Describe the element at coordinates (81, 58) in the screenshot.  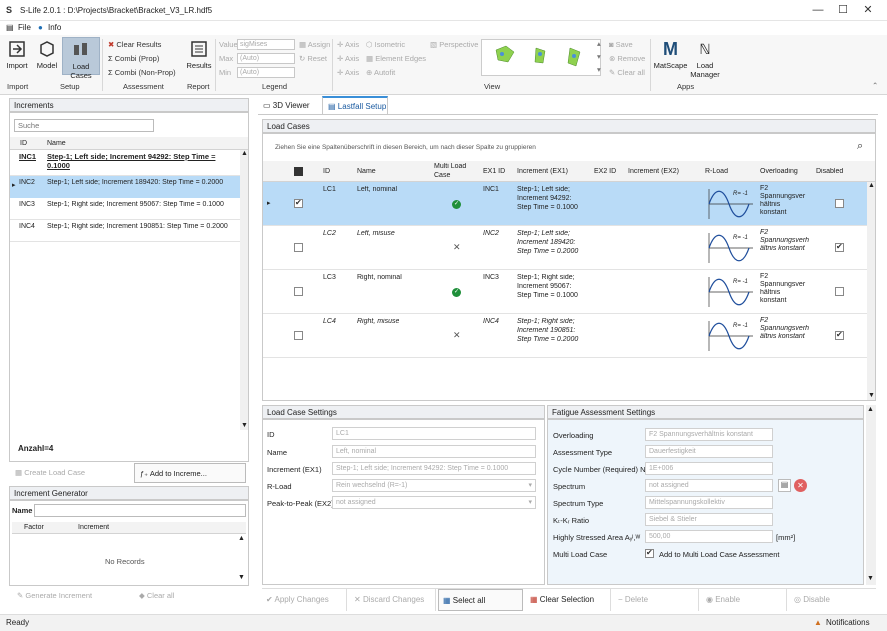
I see `load-cases-button: Load Cases` at that location.